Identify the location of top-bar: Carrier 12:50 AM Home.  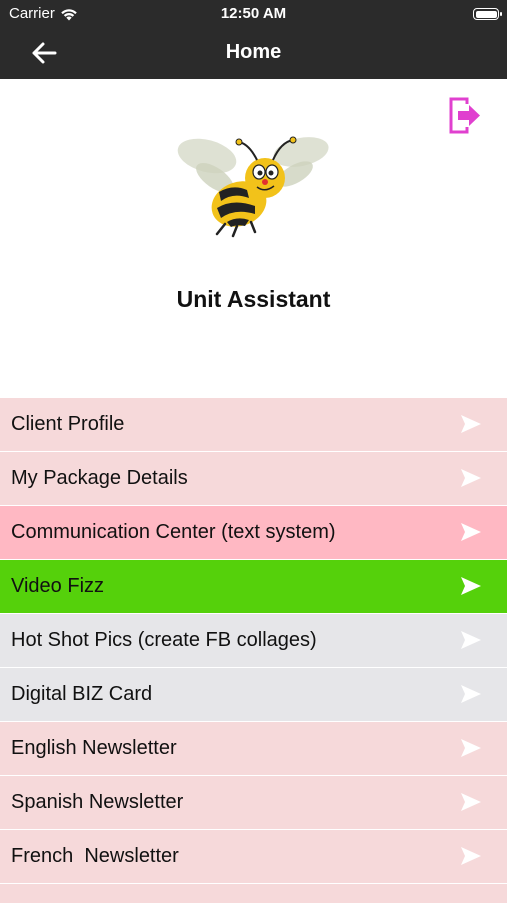
(253, 39).